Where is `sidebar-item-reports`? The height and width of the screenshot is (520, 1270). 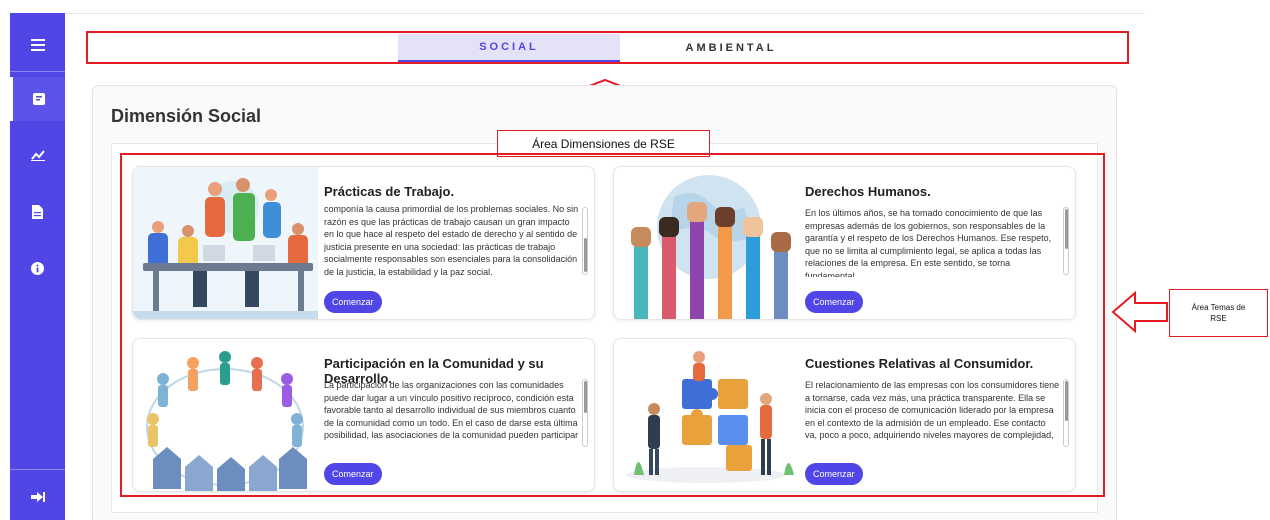
sidebar-item-reports is located at coordinates (37, 212).